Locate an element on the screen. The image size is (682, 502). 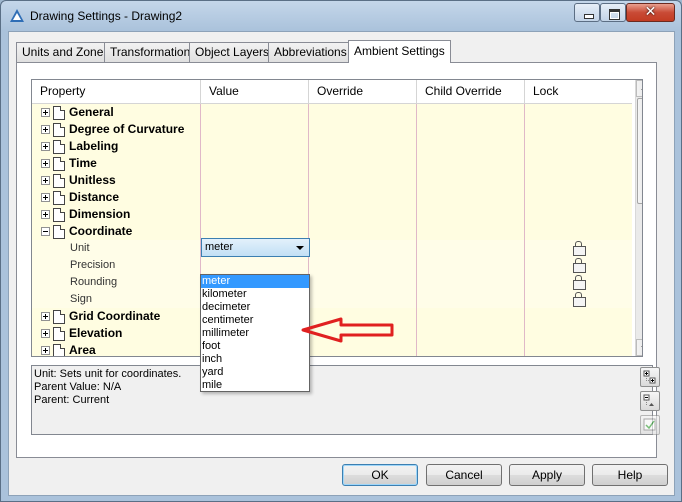
property-label: Sign is located at coordinates (81, 299).